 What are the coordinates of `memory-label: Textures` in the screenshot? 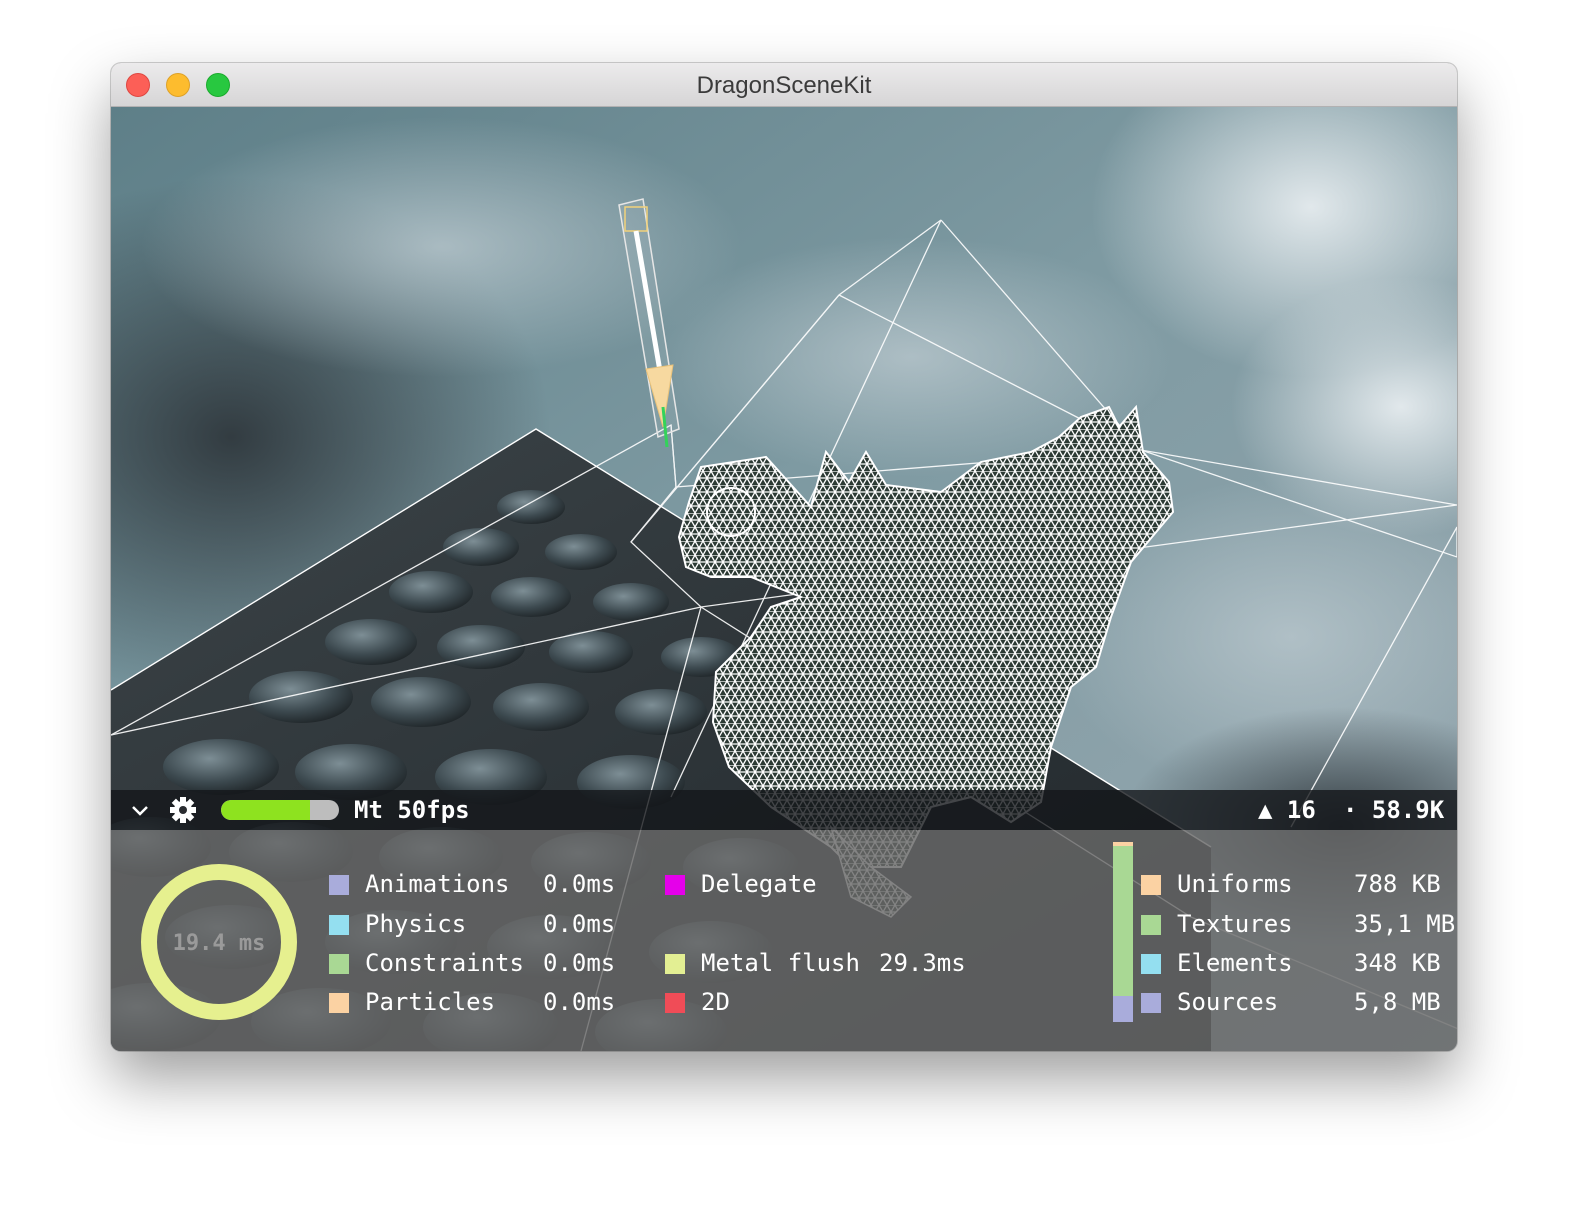 It's located at (1235, 924).